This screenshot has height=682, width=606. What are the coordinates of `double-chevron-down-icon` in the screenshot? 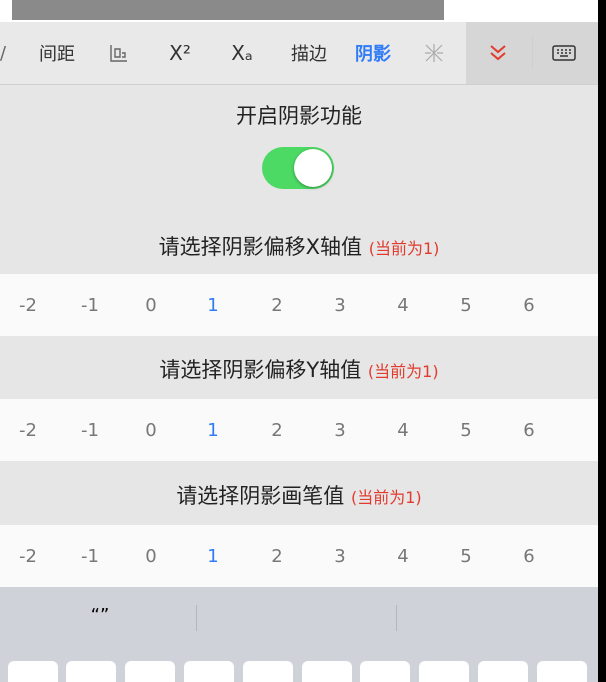 It's located at (498, 53).